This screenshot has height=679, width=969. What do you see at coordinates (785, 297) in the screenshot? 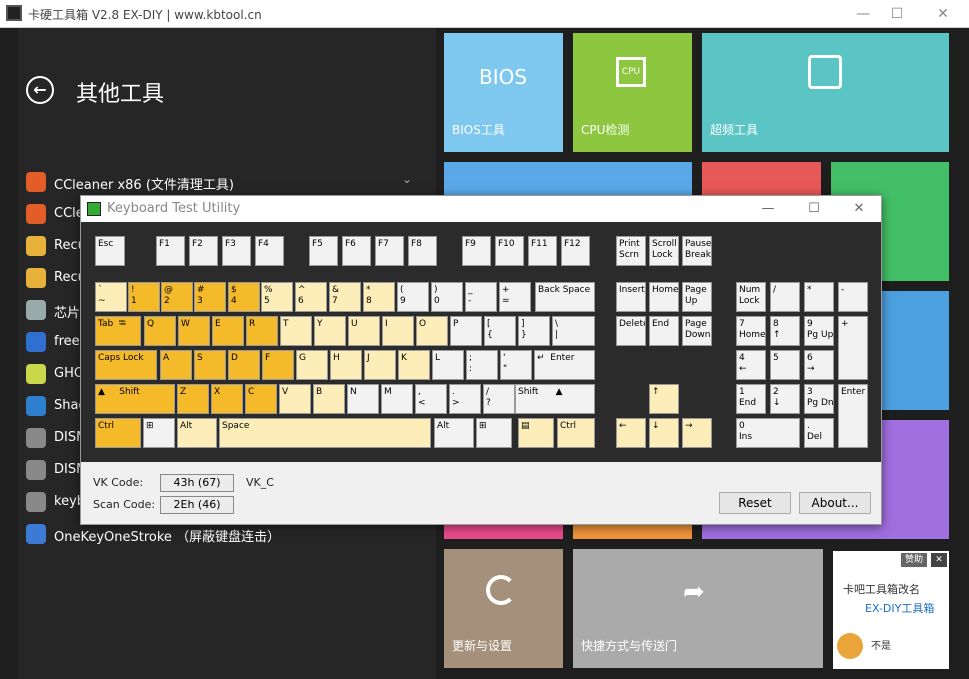
I see `key: /` at bounding box center [785, 297].